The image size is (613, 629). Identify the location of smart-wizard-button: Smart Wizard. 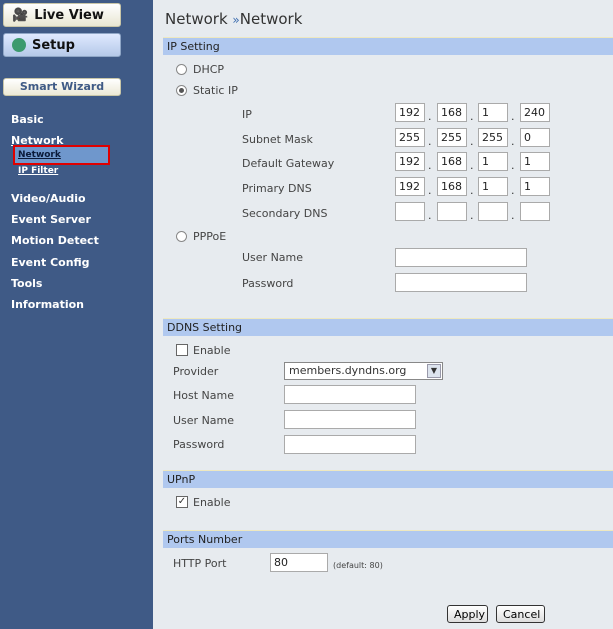
(62, 87).